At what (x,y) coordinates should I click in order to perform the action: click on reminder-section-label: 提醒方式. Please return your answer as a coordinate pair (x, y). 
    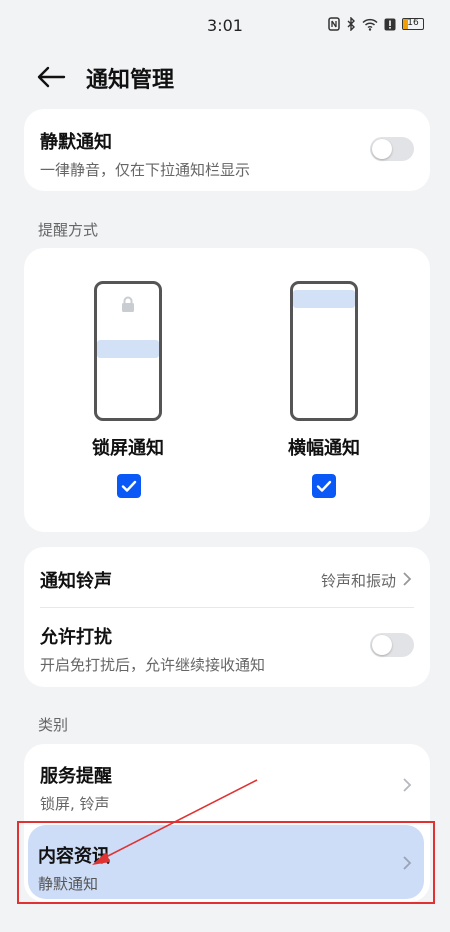
    Looking at the image, I should click on (68, 230).